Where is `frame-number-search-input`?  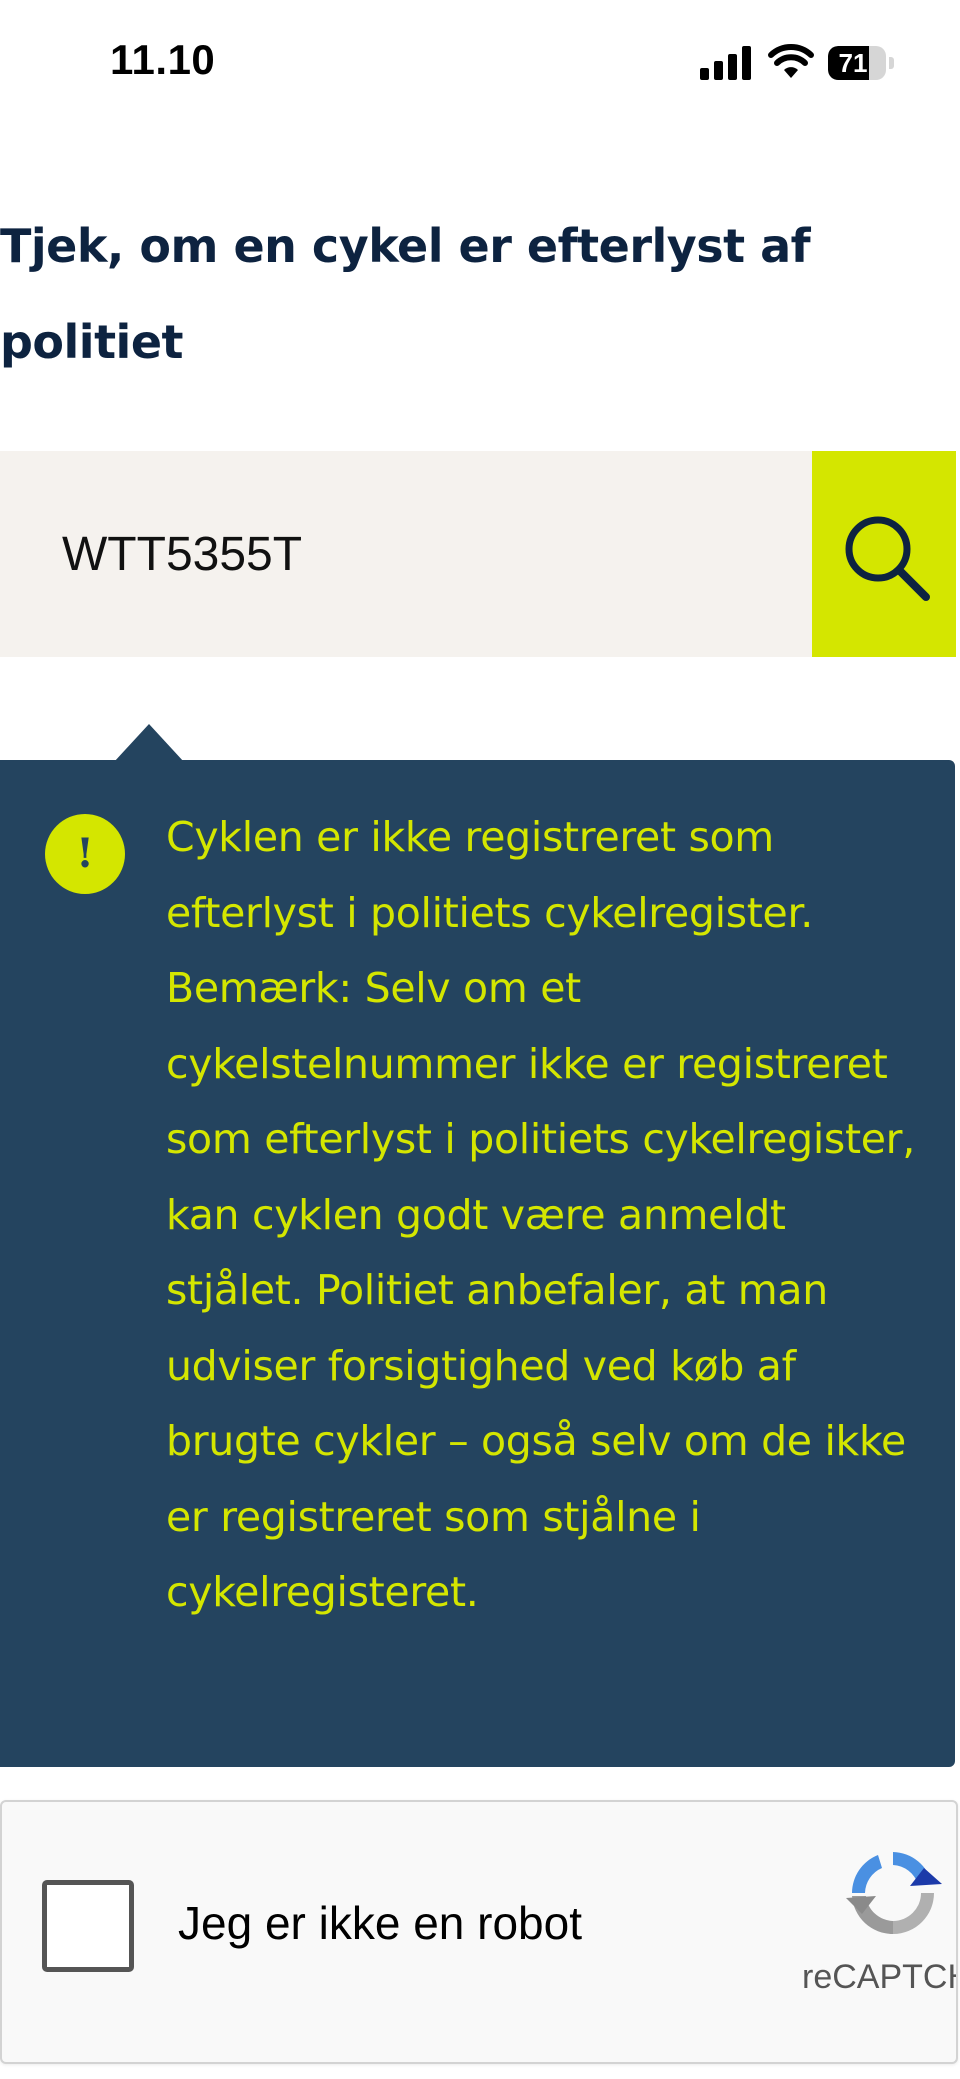 frame-number-search-input is located at coordinates (406, 554).